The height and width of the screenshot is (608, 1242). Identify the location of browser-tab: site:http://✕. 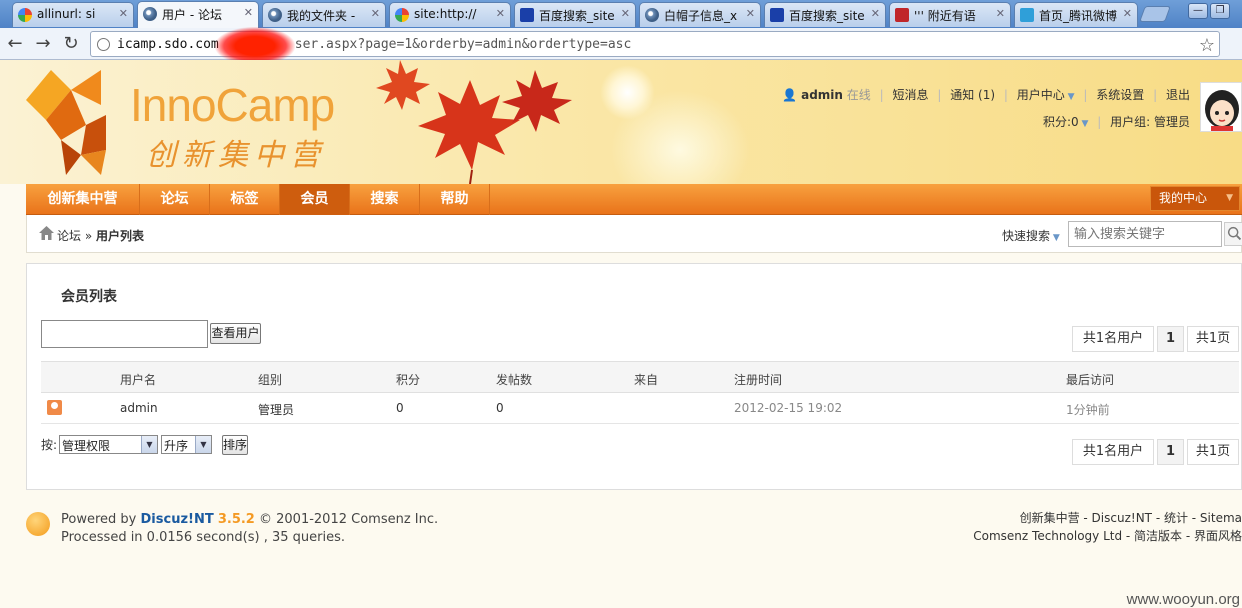
(450, 14).